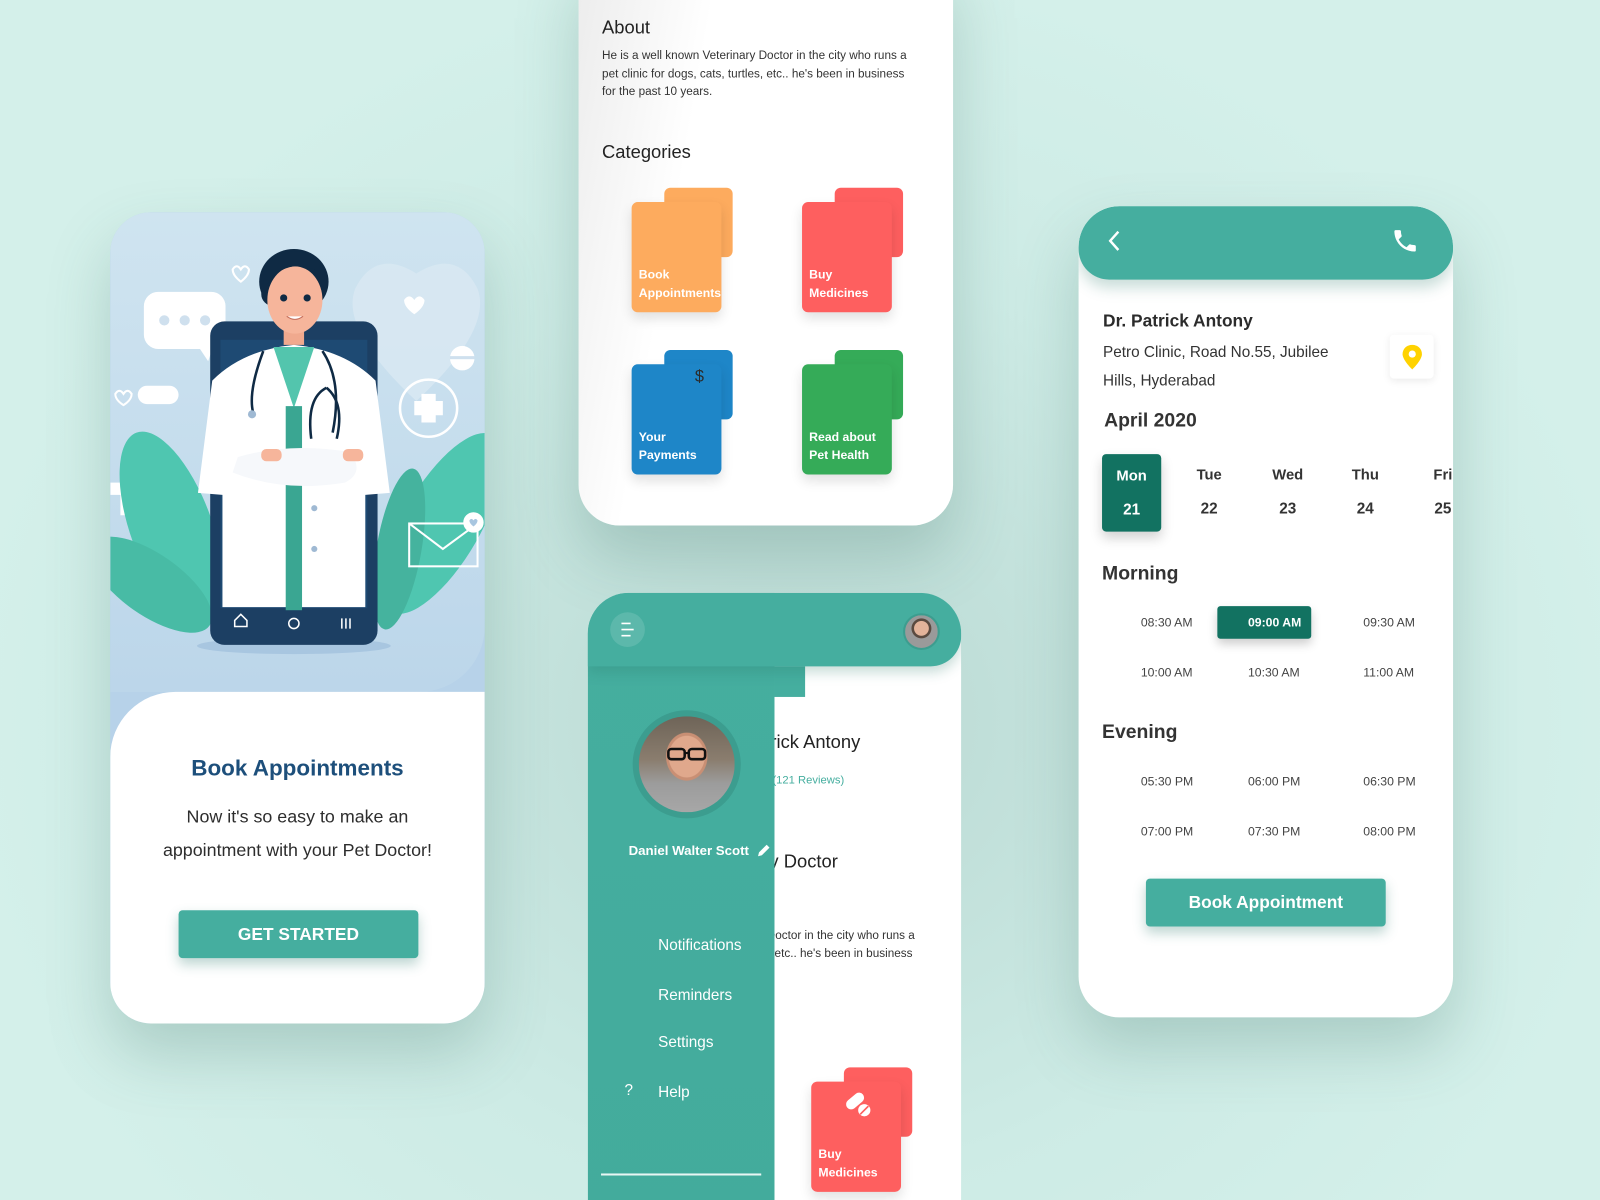 This screenshot has width=1600, height=1200. I want to click on category-tile: Buy Medicines, so click(853, 250).